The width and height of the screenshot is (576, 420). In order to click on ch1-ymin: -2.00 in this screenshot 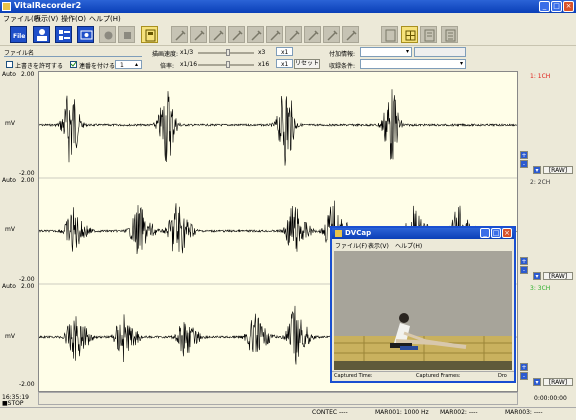, I will do `click(27, 173)`.